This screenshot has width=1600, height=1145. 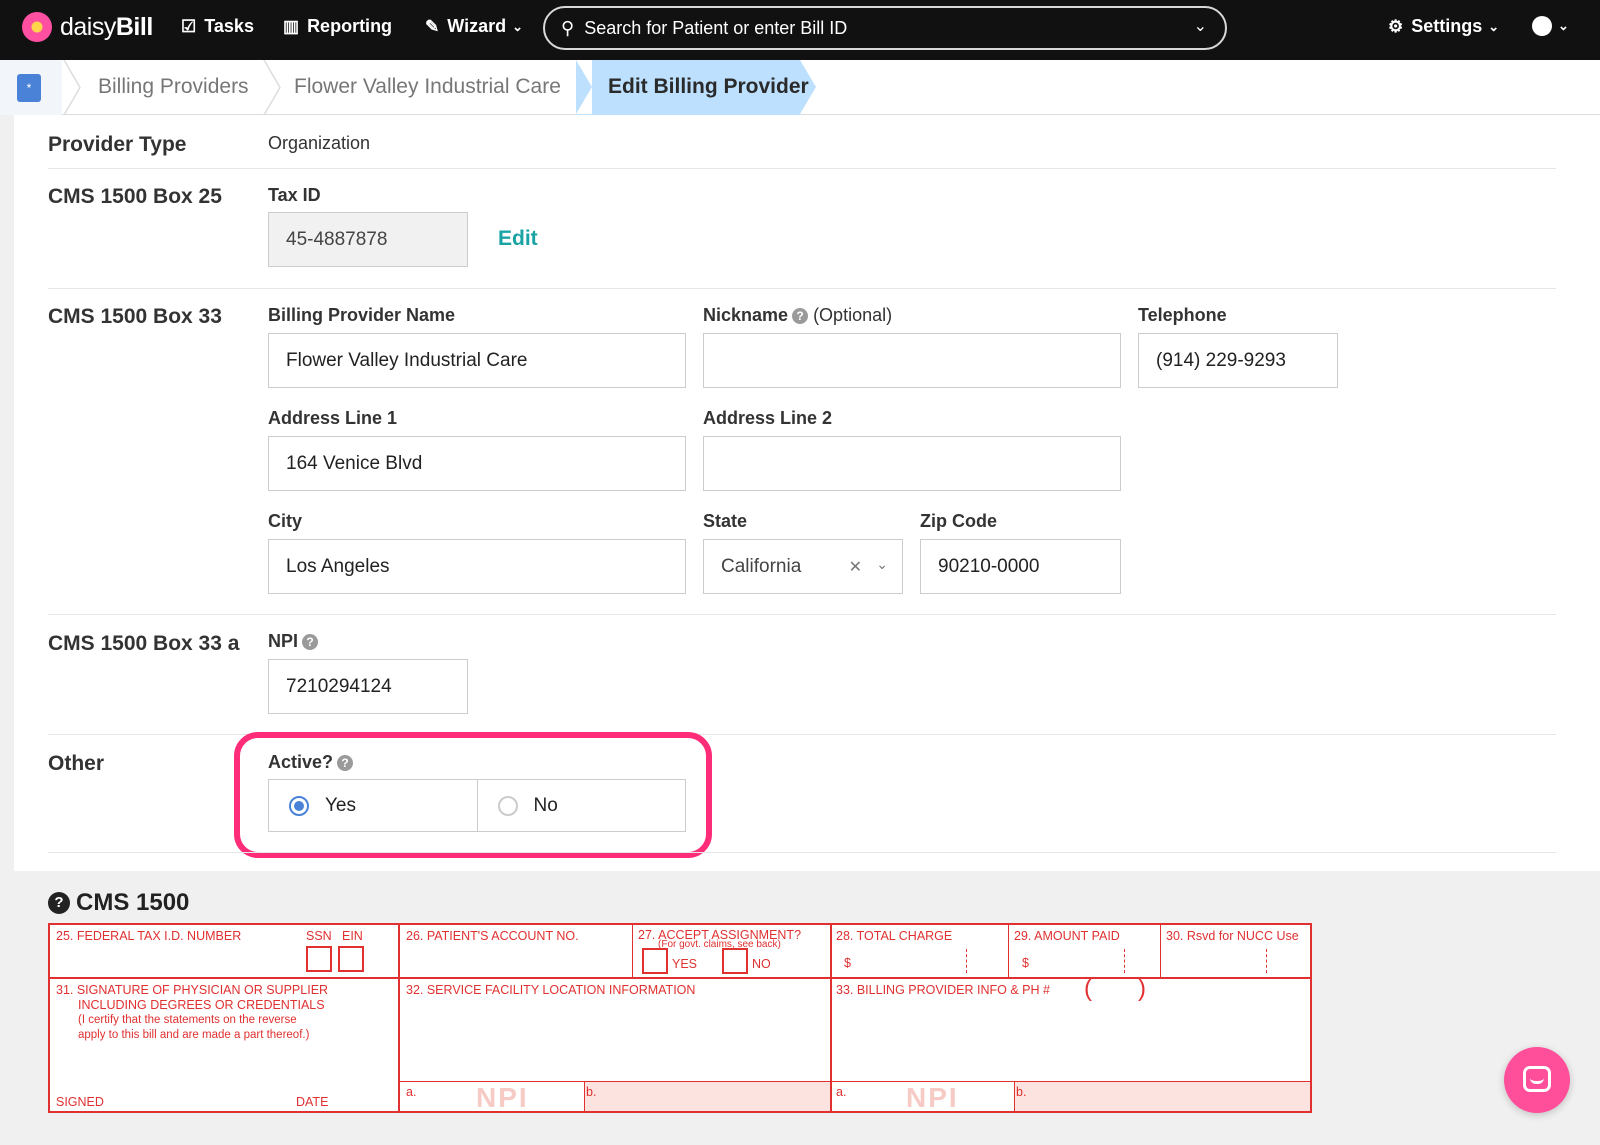 I want to click on city-label: City, so click(x=285, y=521).